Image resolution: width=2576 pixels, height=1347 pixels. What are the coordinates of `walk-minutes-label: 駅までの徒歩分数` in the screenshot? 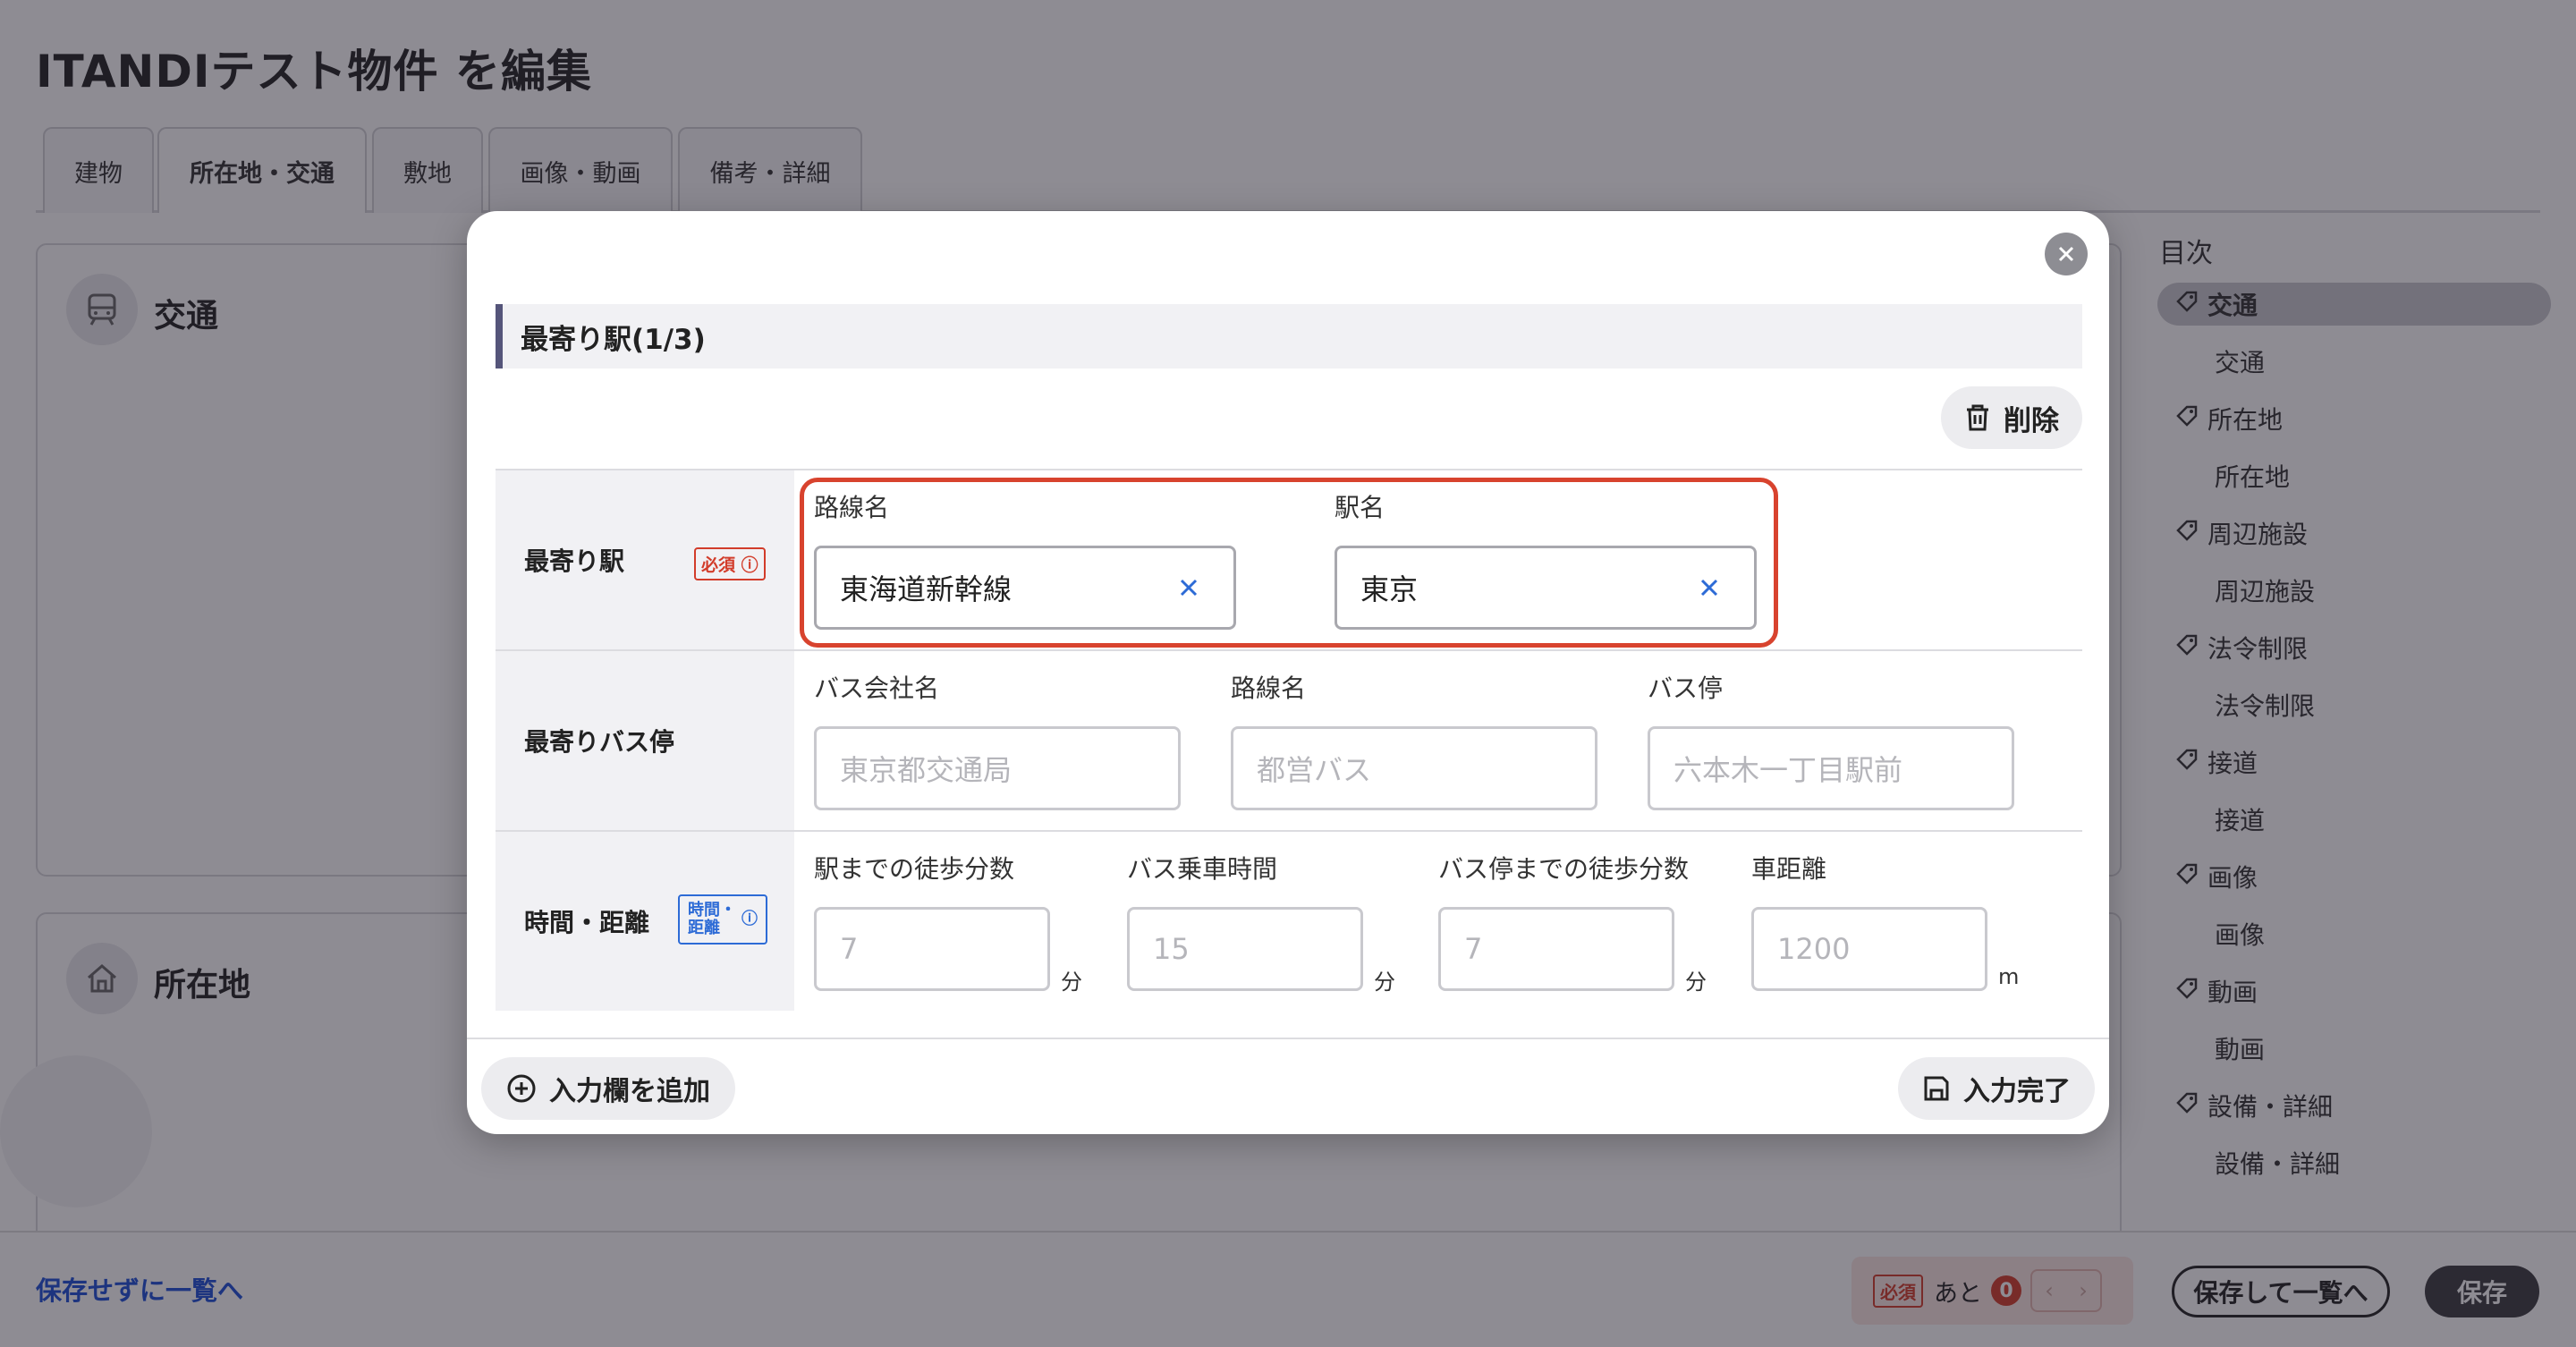 It's located at (914, 869).